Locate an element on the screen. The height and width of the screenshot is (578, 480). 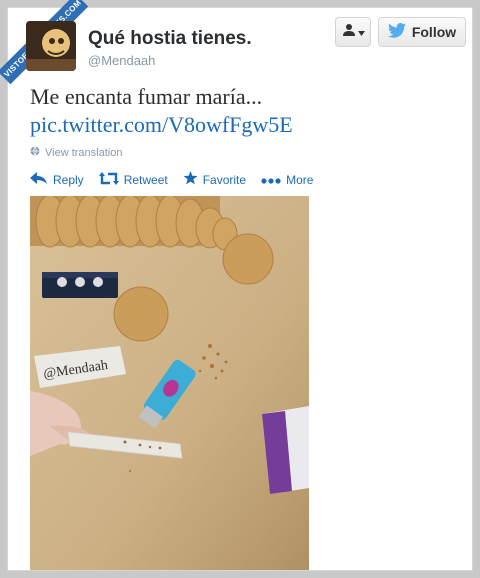
user-actions-button is located at coordinates (353, 32).